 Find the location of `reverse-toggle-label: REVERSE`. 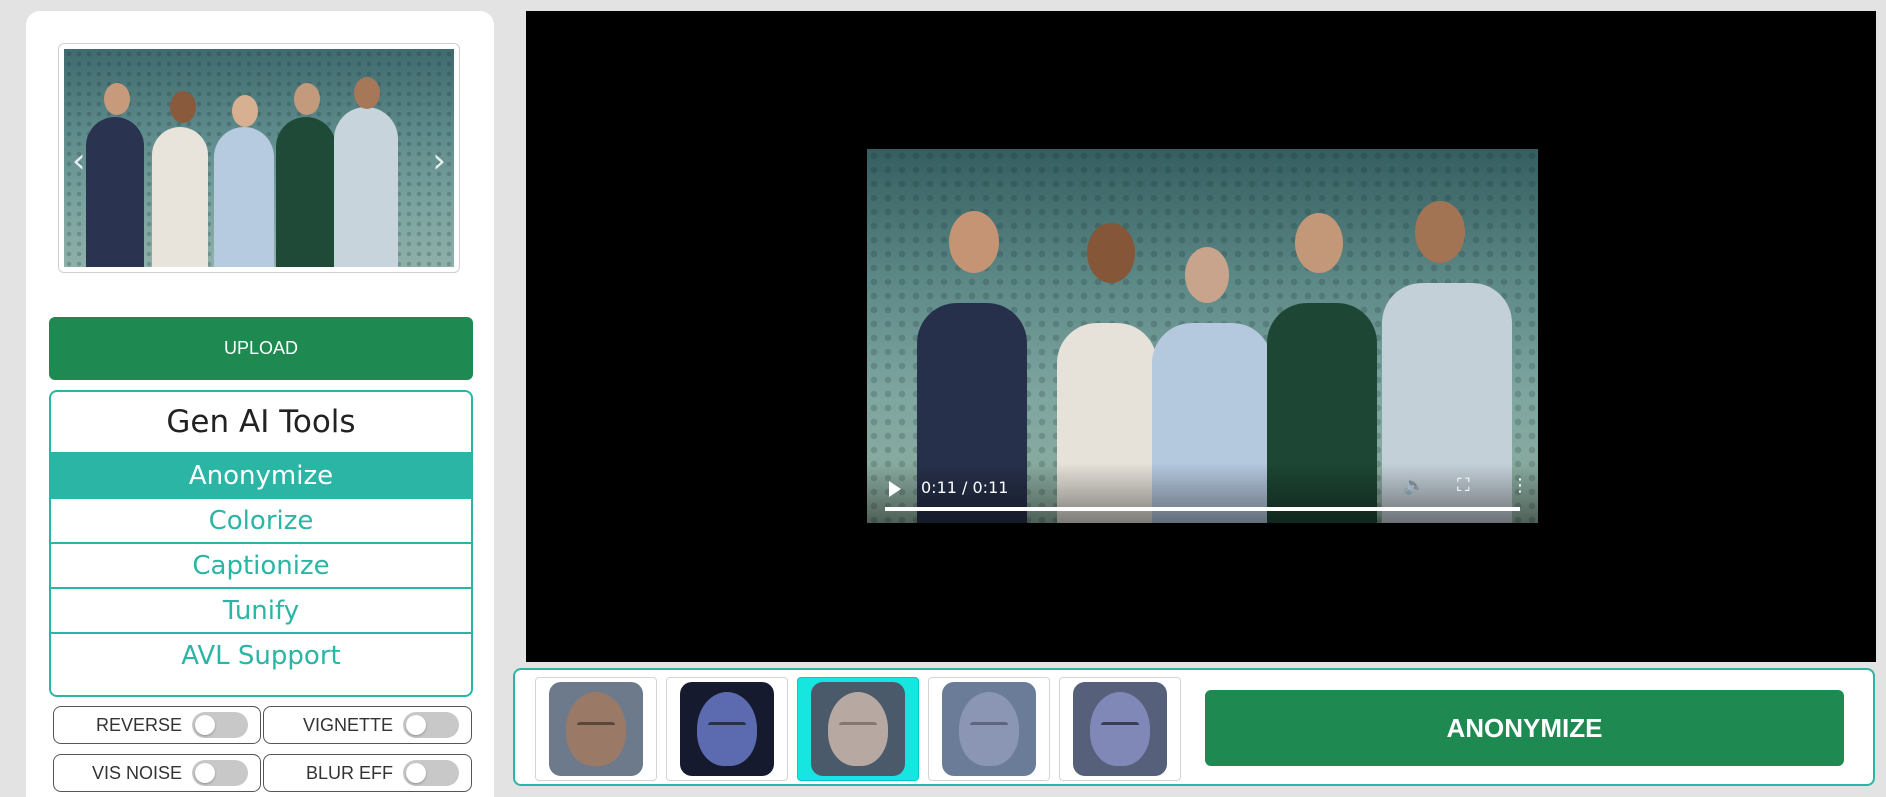

reverse-toggle-label: REVERSE is located at coordinates (138, 724).